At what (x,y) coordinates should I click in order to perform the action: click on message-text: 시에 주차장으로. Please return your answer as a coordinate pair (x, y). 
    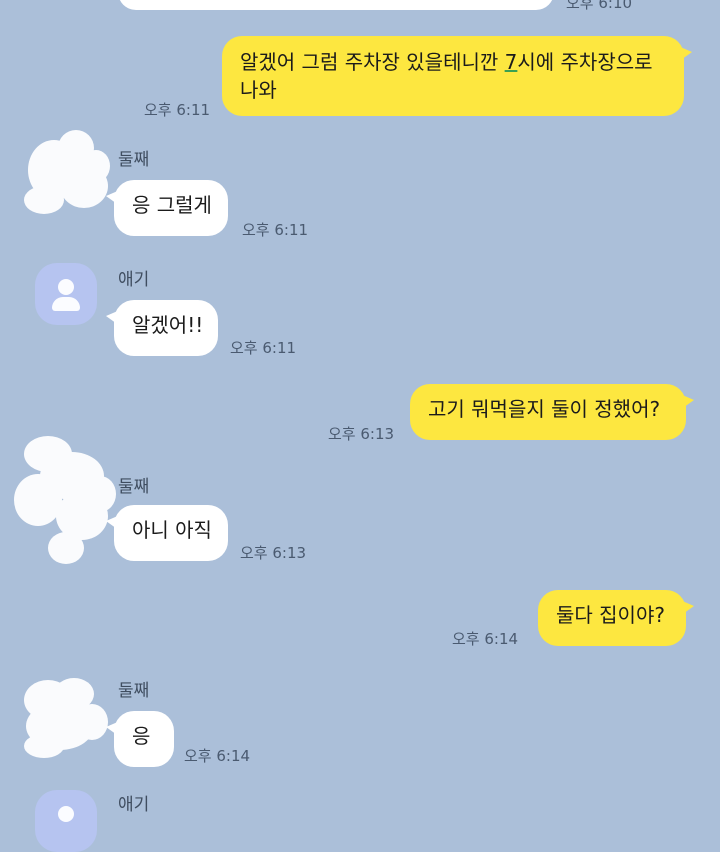
    Looking at the image, I should click on (585, 62).